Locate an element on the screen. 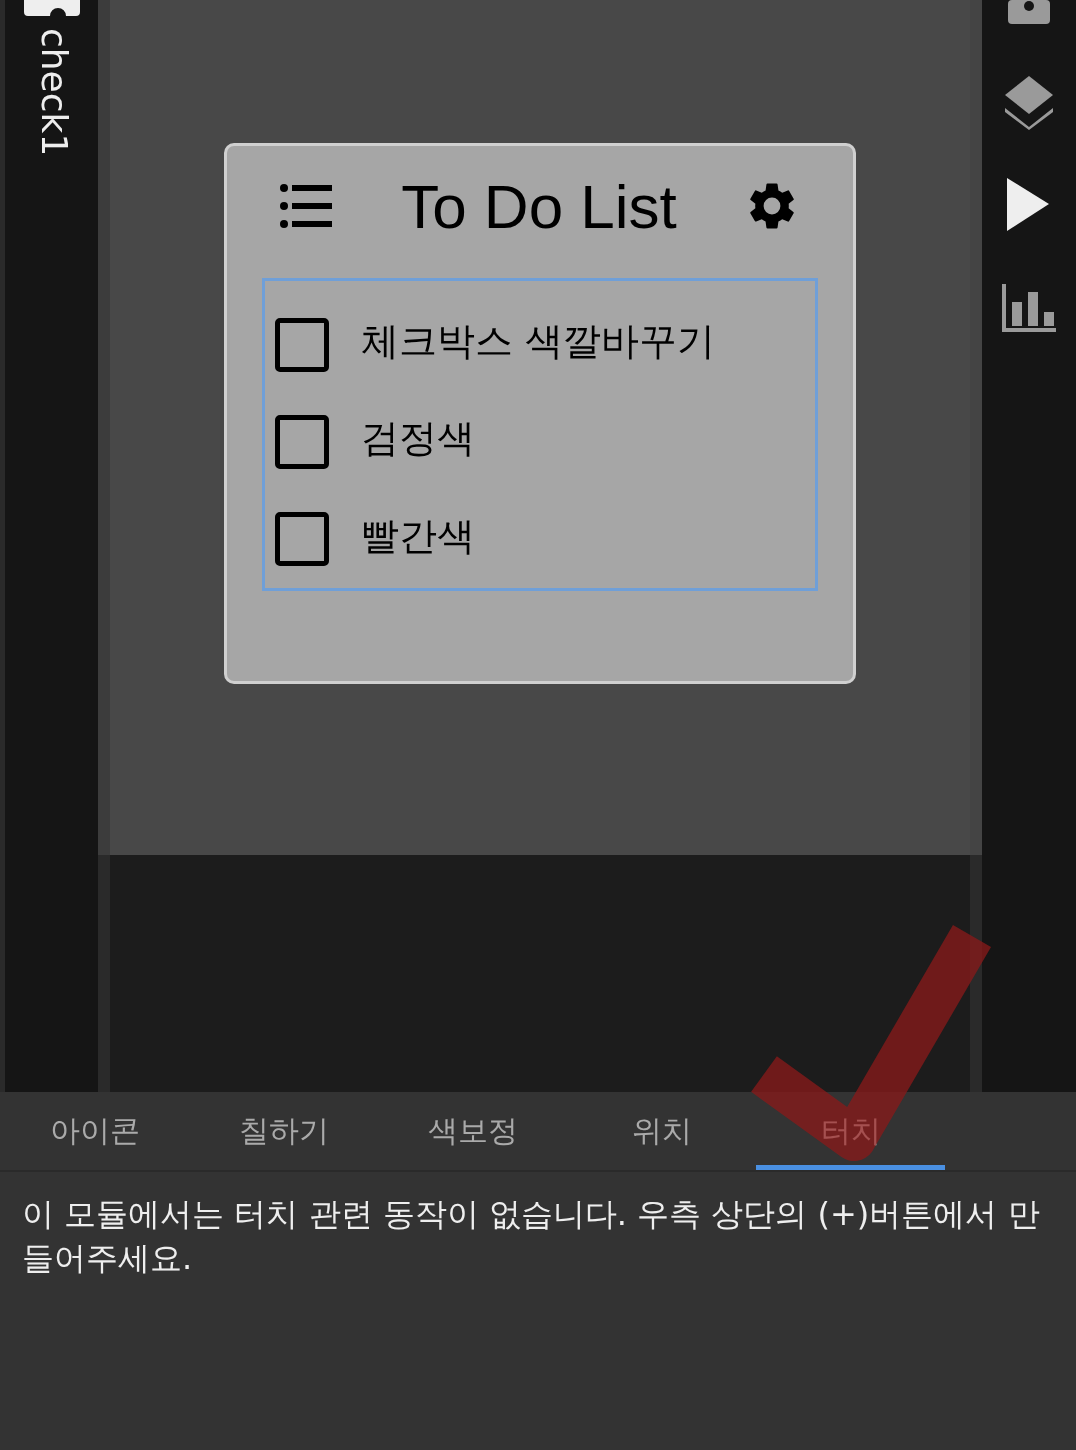 Image resolution: width=1076 pixels, height=1450 pixels. module-name: check1 is located at coordinates (54, 92).